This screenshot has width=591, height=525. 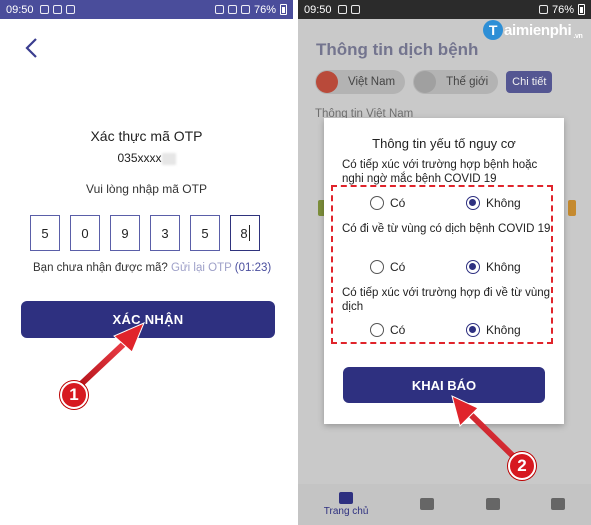 What do you see at coordinates (245, 9) in the screenshot?
I see `signal-icon` at bounding box center [245, 9].